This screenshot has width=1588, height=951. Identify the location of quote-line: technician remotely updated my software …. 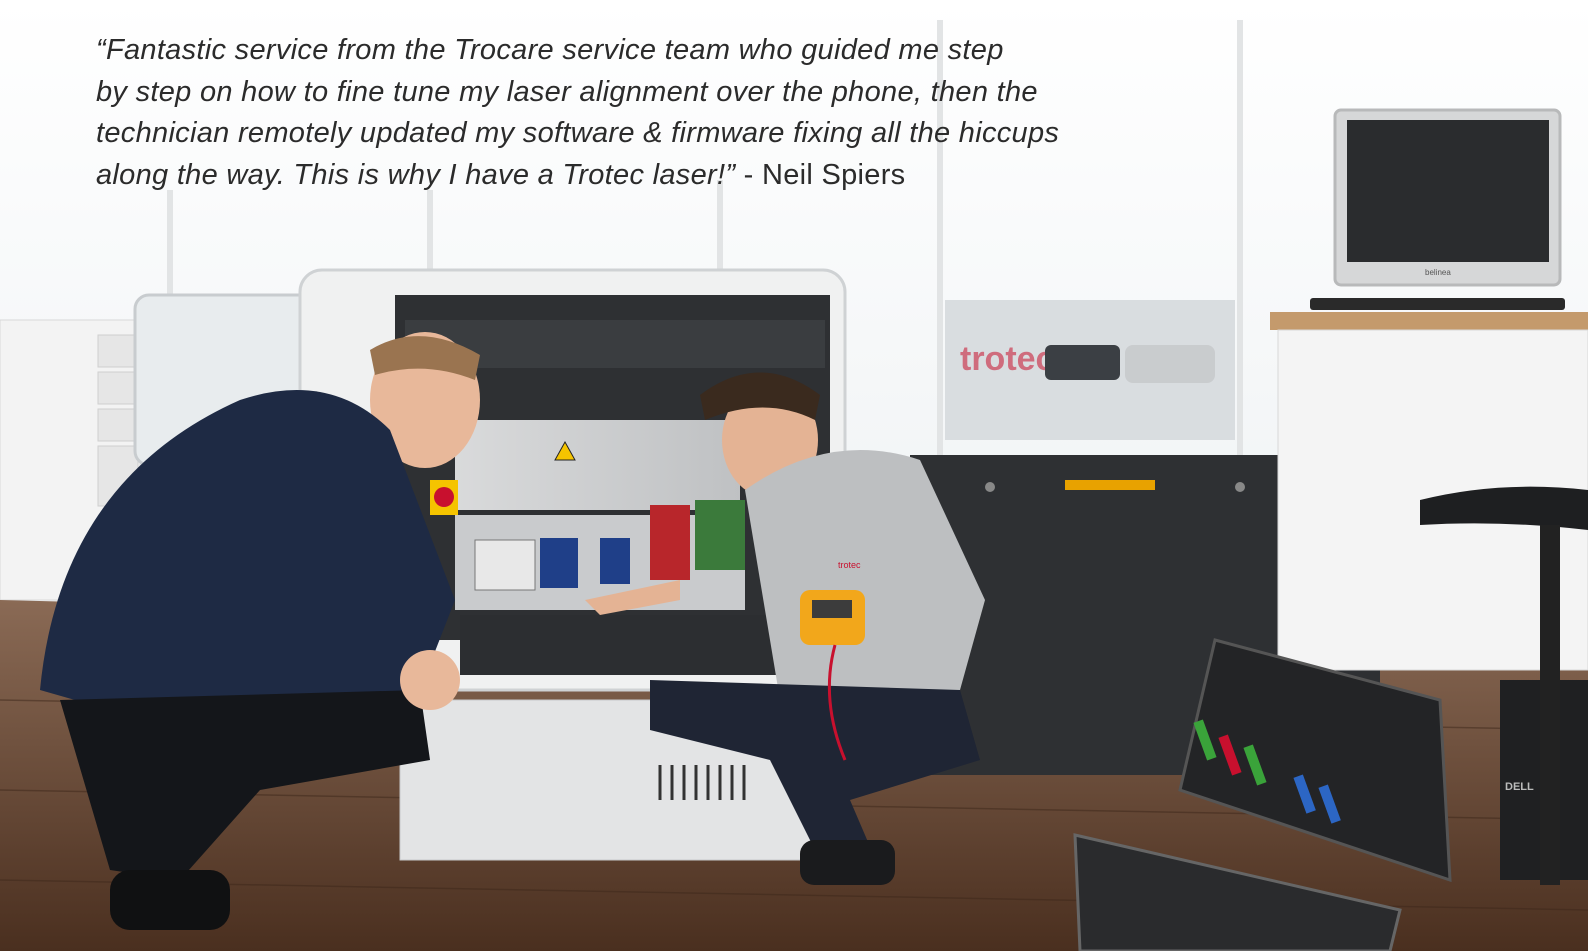
(578, 133).